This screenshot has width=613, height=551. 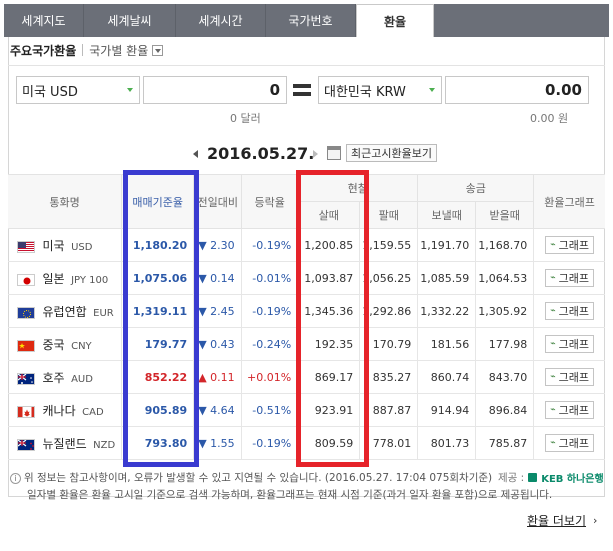 I want to click on more-exchange-link: 환율 더보기, so click(x=556, y=520).